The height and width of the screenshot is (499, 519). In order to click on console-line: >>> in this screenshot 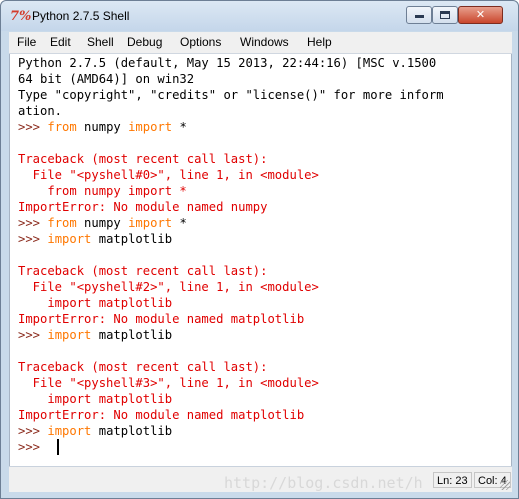, I will do `click(32, 447)`.